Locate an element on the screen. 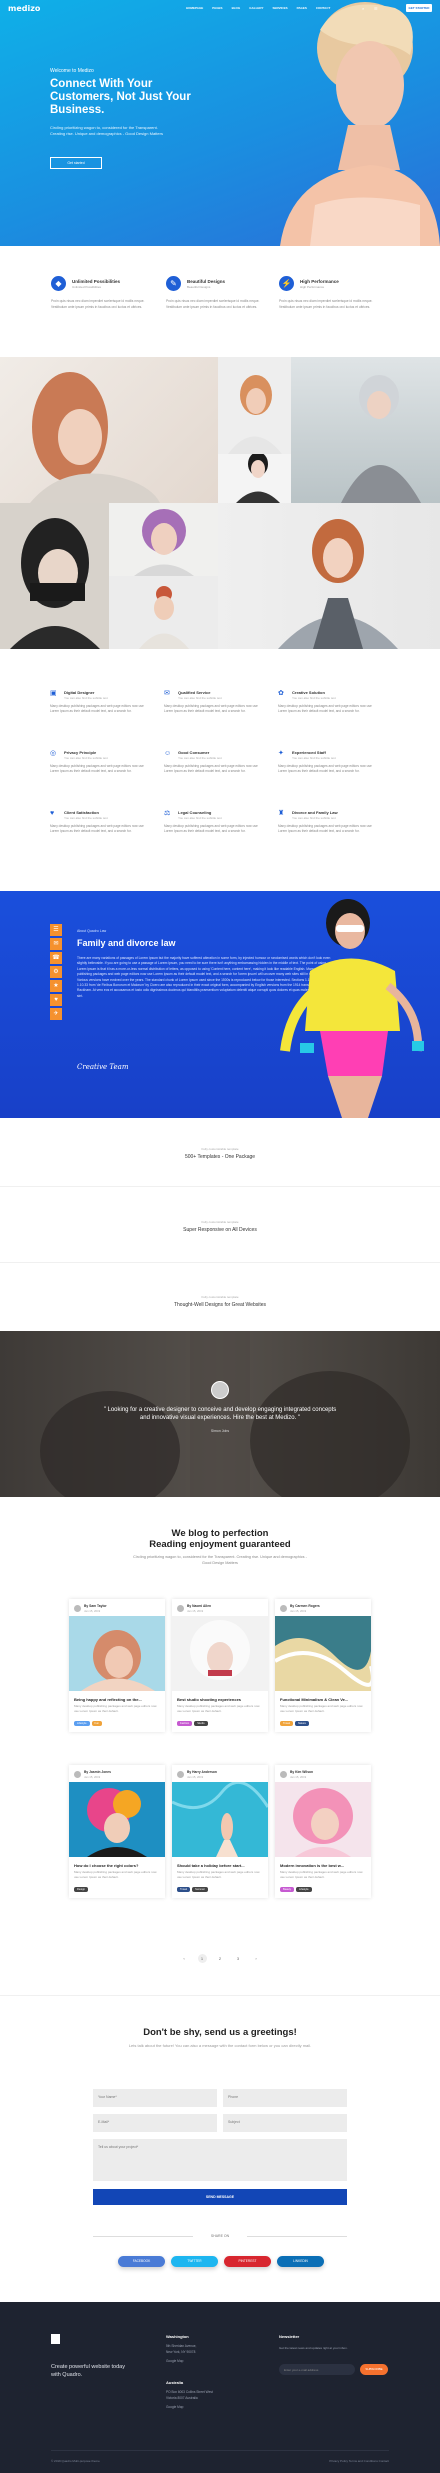 The image size is (440, 2473). rail-menu-icon: ☰ is located at coordinates (56, 930).